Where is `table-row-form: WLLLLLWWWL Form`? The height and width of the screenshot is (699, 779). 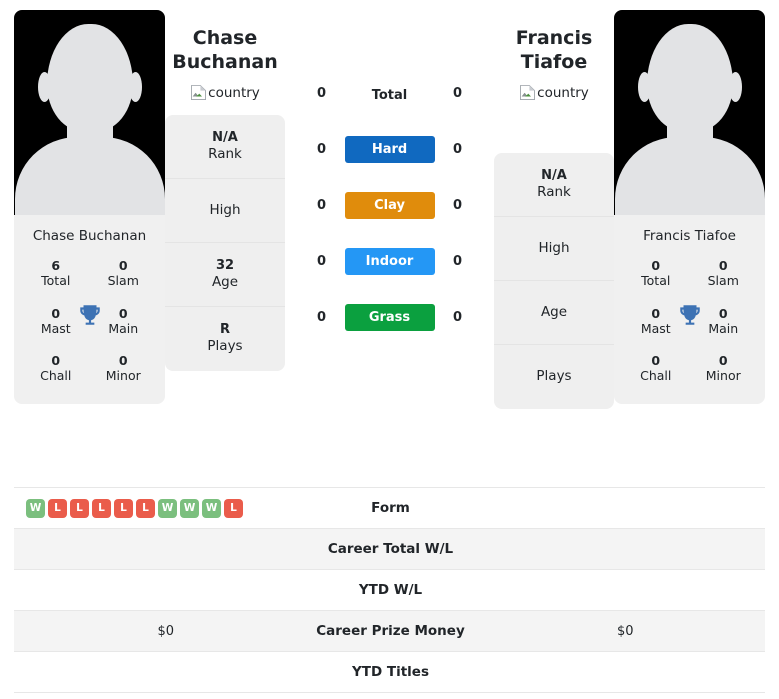
table-row-form: WLLLLLWWWL Form is located at coordinates (389, 508).